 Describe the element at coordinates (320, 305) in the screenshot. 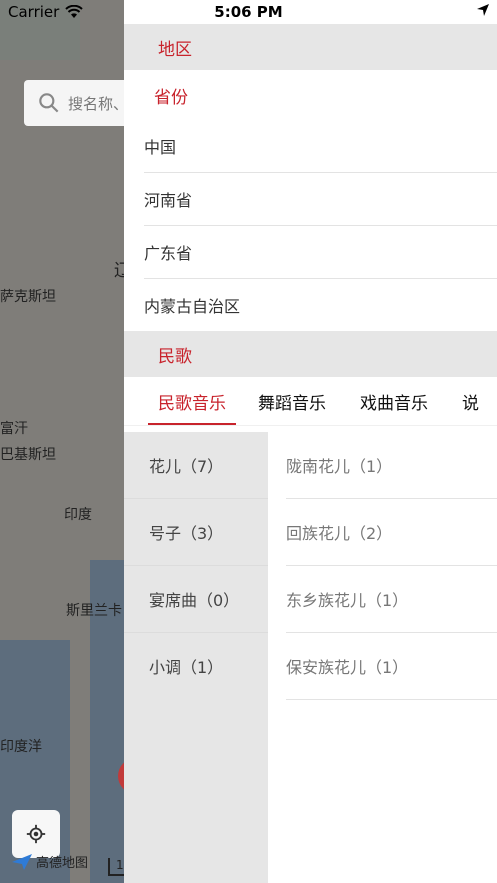

I see `region-item-inner-mongolia: 内蒙古自治区` at that location.